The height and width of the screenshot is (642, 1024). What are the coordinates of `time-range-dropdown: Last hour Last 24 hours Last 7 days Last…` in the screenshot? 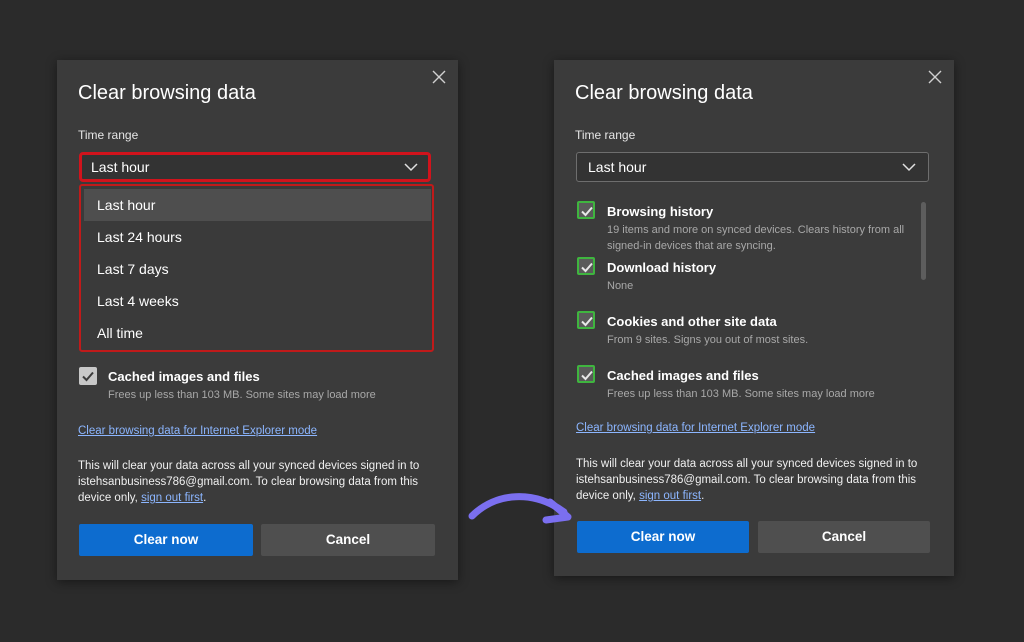 It's located at (256, 268).